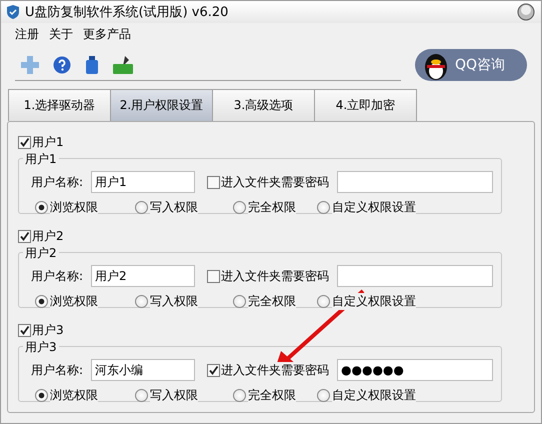 The image size is (542, 424). I want to click on window-title: U盘防复制软件系统(试用版) v6.20, so click(127, 12).